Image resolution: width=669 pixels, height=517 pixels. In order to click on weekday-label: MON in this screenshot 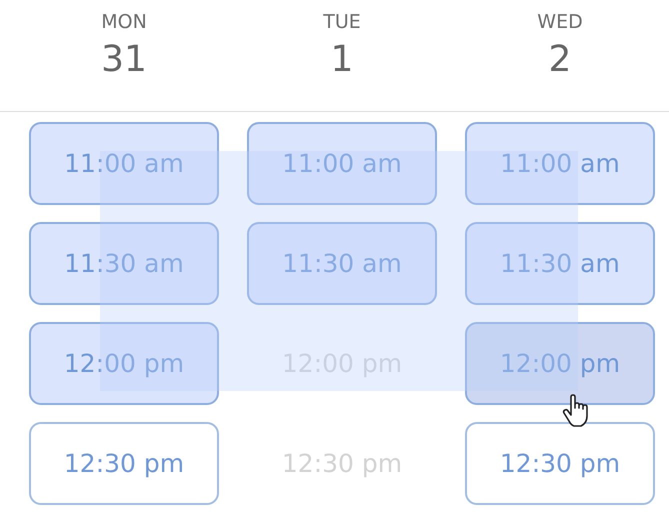, I will do `click(124, 22)`.